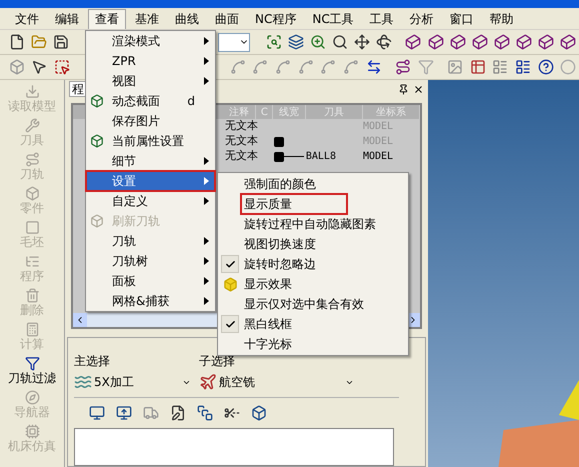 The image size is (579, 467). I want to click on menu-item: 渲染模式, so click(150, 41).